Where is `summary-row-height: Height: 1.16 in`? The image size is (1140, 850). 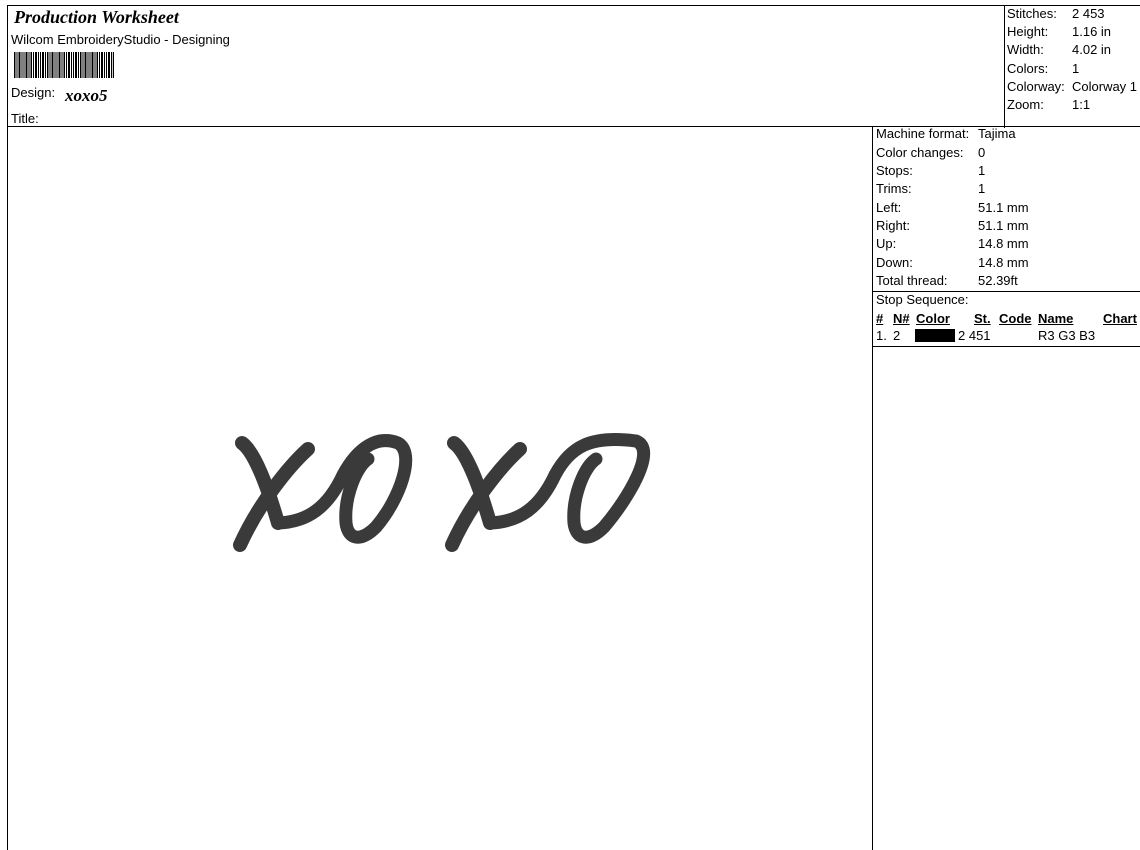 summary-row-height: Height: 1.16 in is located at coordinates (1072, 33).